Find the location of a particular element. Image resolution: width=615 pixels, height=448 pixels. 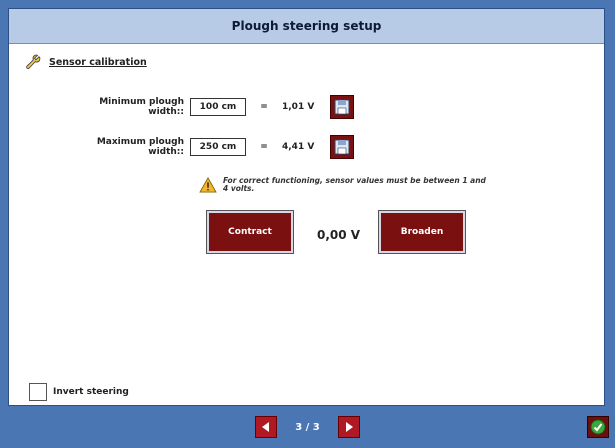

max-width-input: 250 cm is located at coordinates (218, 147).